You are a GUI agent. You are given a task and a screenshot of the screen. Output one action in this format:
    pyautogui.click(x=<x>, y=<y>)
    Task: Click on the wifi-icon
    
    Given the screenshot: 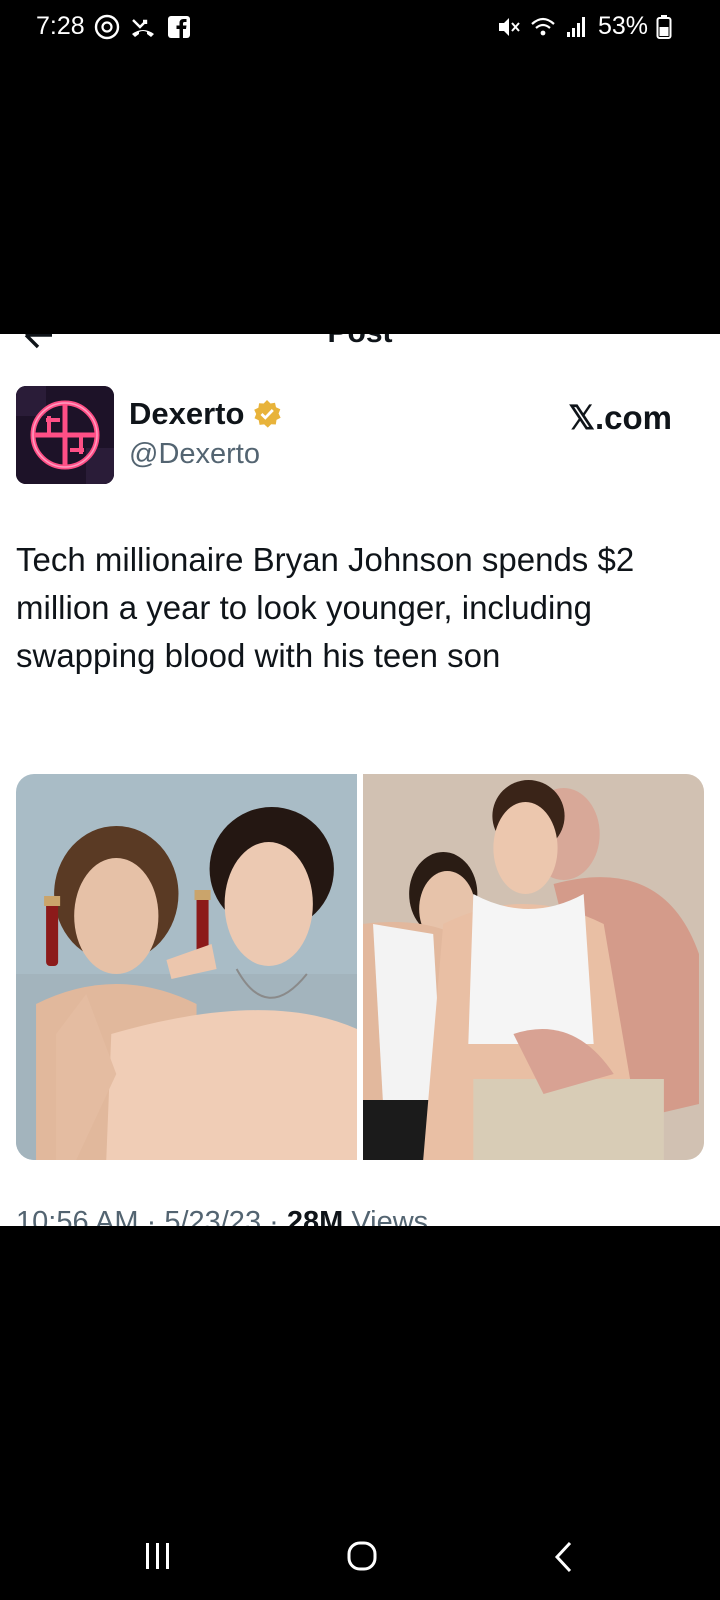 What is the action you would take?
    pyautogui.click(x=543, y=26)
    